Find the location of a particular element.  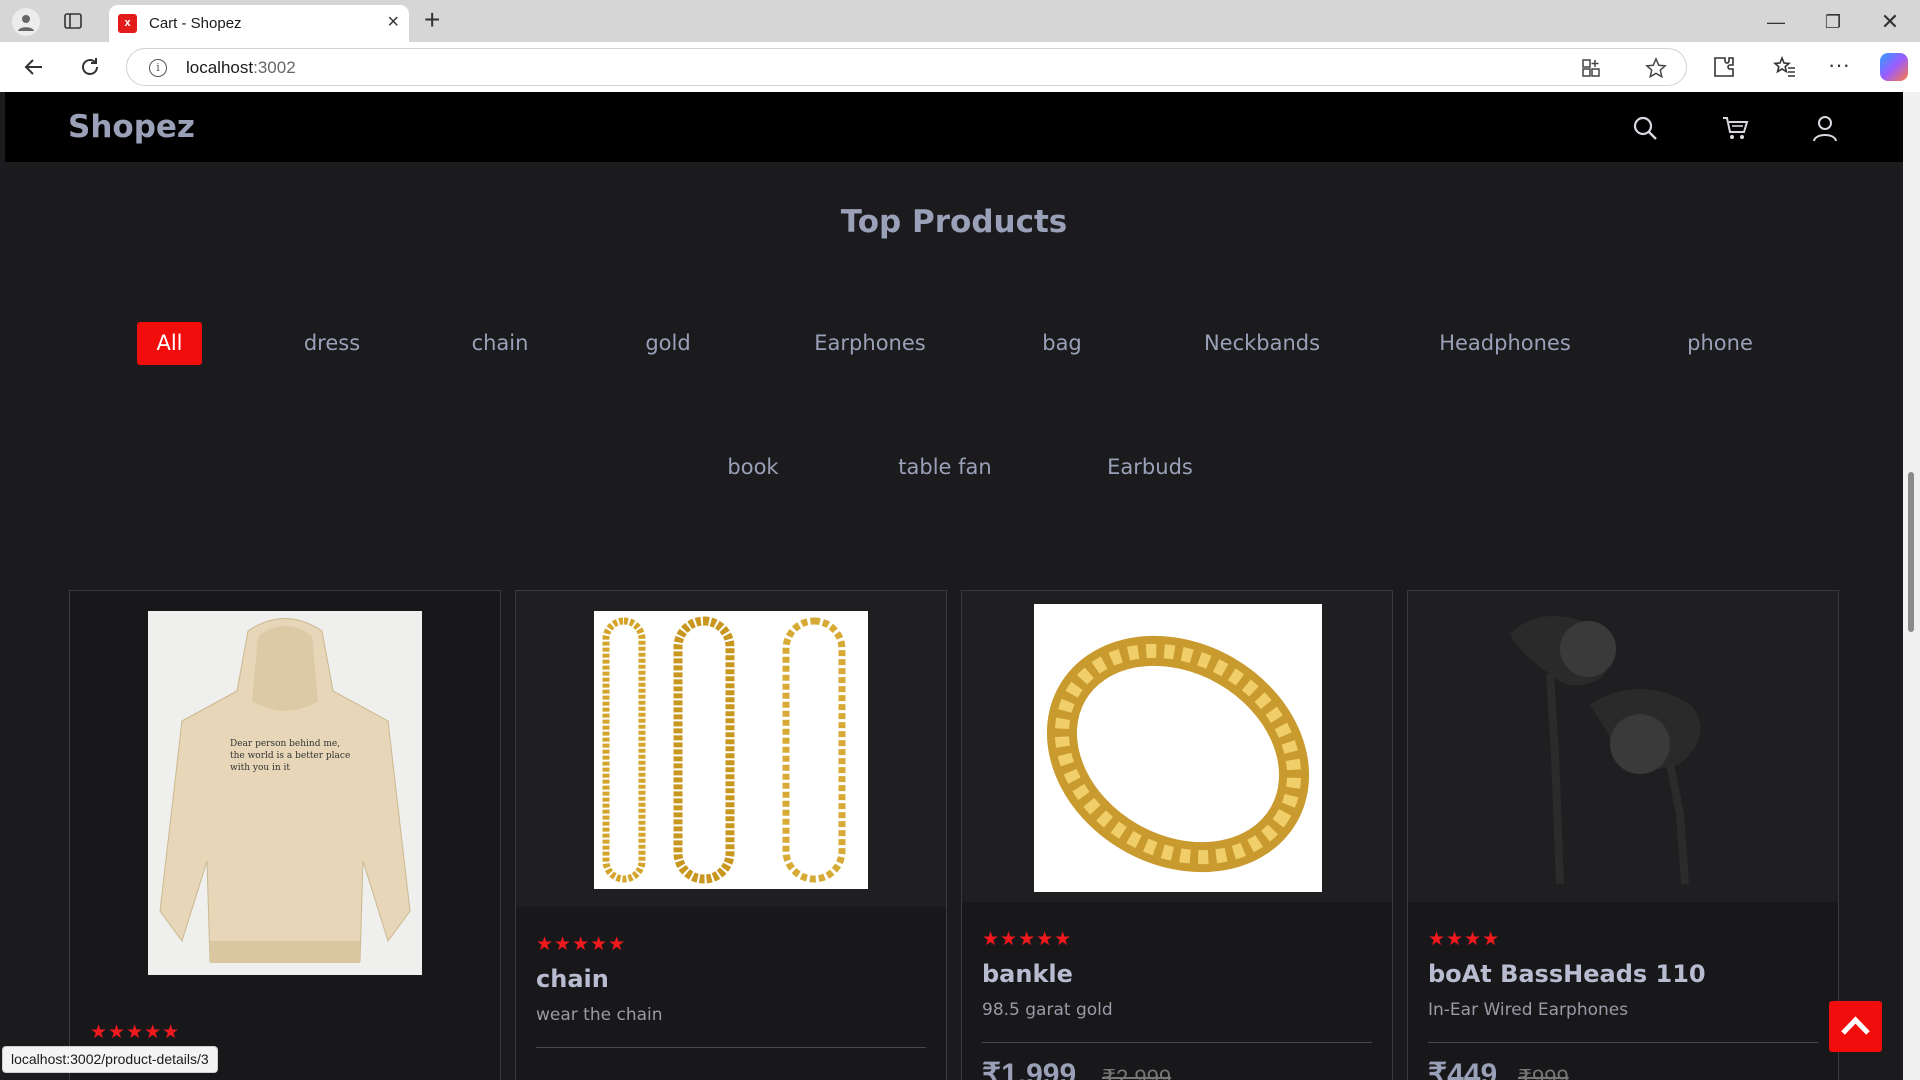

browser-toolbar: i localhost:3002 ··· is located at coordinates (960, 67).